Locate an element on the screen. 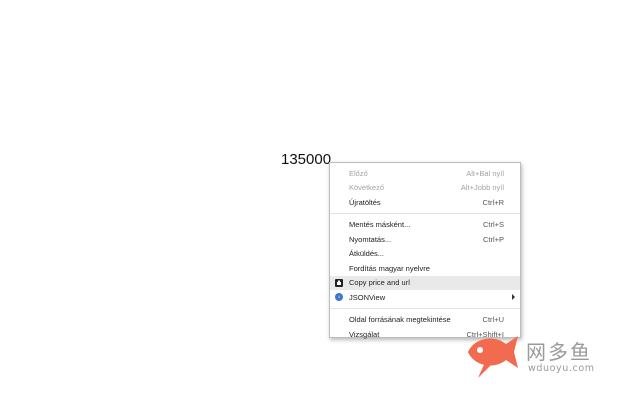 This screenshot has width=640, height=400. menu-item-translate: Fordítás magyar nyelvre is located at coordinates (425, 268).